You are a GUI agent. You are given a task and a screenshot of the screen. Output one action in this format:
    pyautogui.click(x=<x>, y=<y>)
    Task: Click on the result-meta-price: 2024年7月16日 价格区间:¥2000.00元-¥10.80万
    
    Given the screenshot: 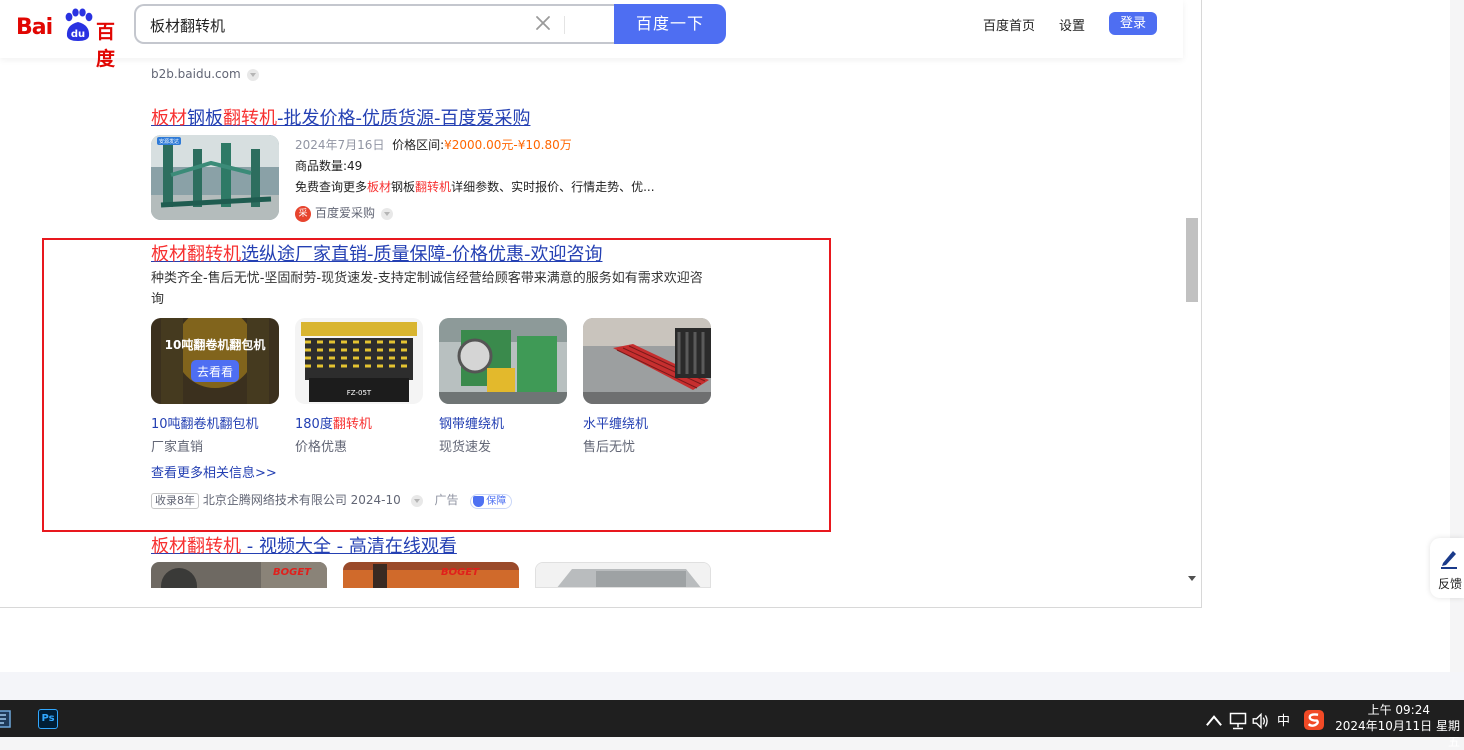 What is the action you would take?
    pyautogui.click(x=433, y=144)
    